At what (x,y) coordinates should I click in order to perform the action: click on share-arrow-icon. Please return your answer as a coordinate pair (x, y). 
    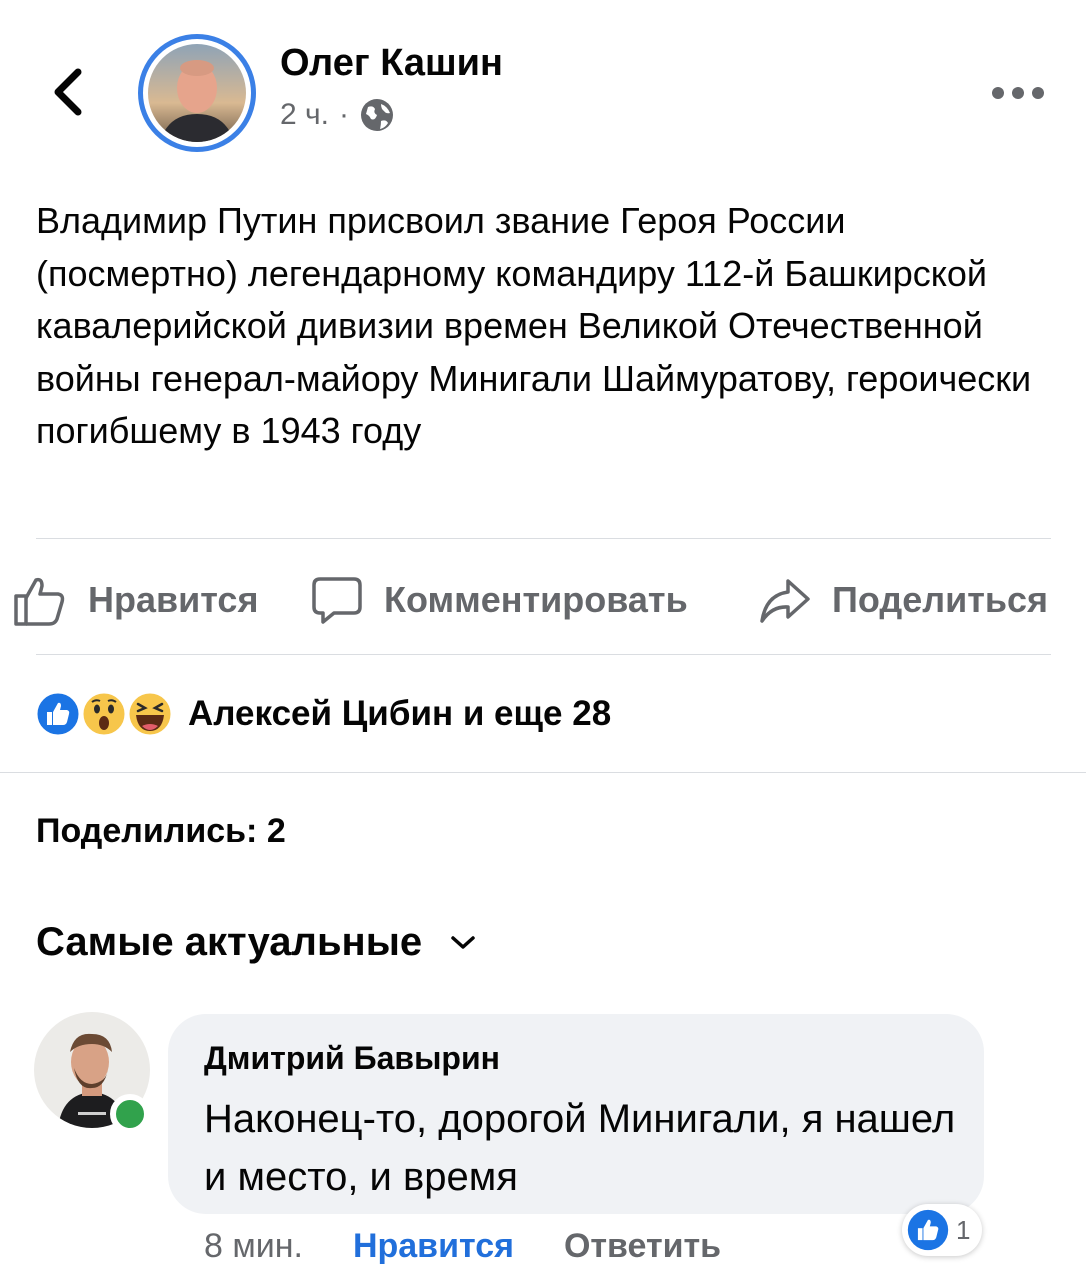
    Looking at the image, I should click on (785, 601).